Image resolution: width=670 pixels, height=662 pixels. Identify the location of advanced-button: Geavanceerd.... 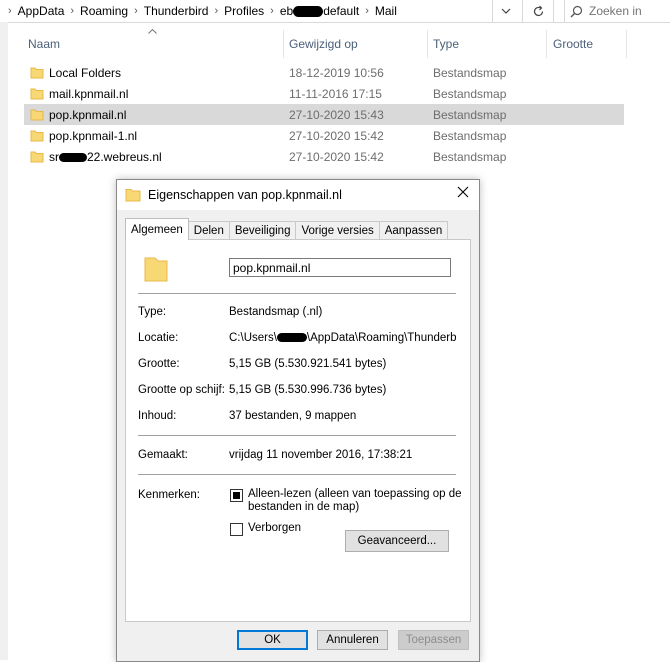
(397, 541).